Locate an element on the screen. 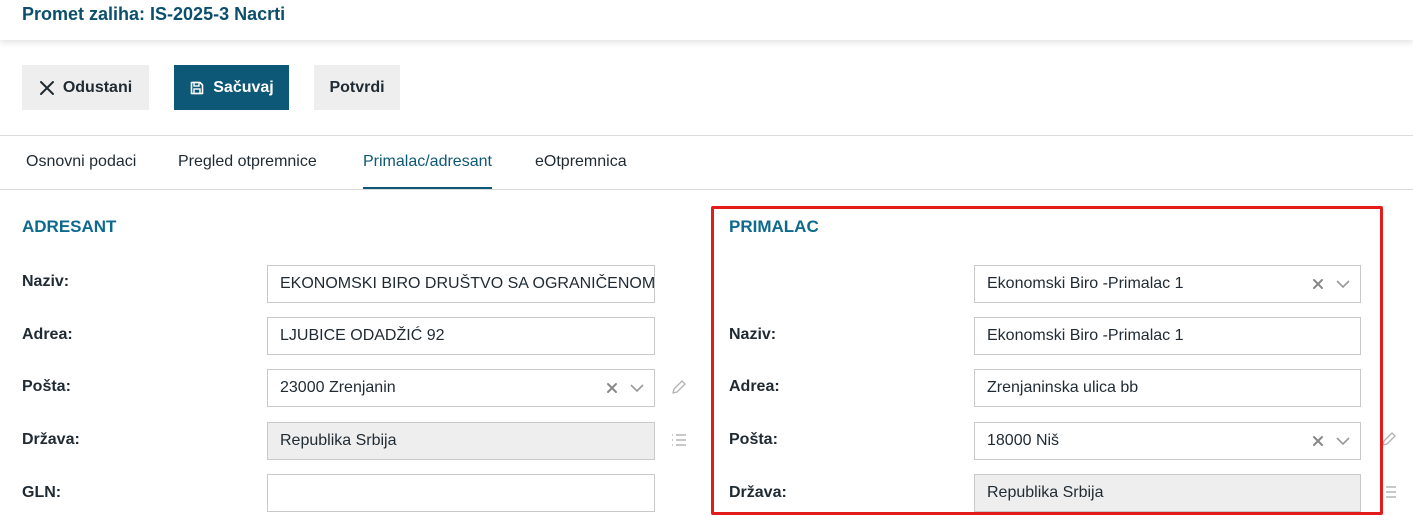 The height and width of the screenshot is (520, 1413). confirm-button: Potvrdi is located at coordinates (357, 87).